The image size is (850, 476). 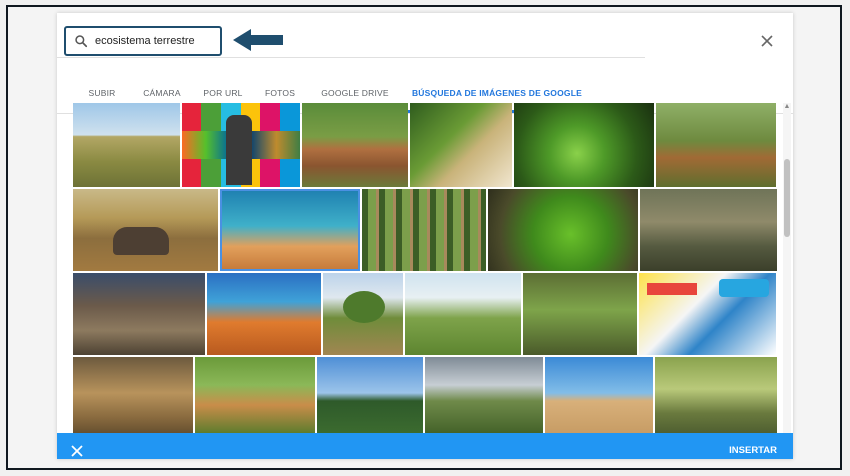 I want to click on search-query: ecosistema terrestre, so click(x=145, y=41).